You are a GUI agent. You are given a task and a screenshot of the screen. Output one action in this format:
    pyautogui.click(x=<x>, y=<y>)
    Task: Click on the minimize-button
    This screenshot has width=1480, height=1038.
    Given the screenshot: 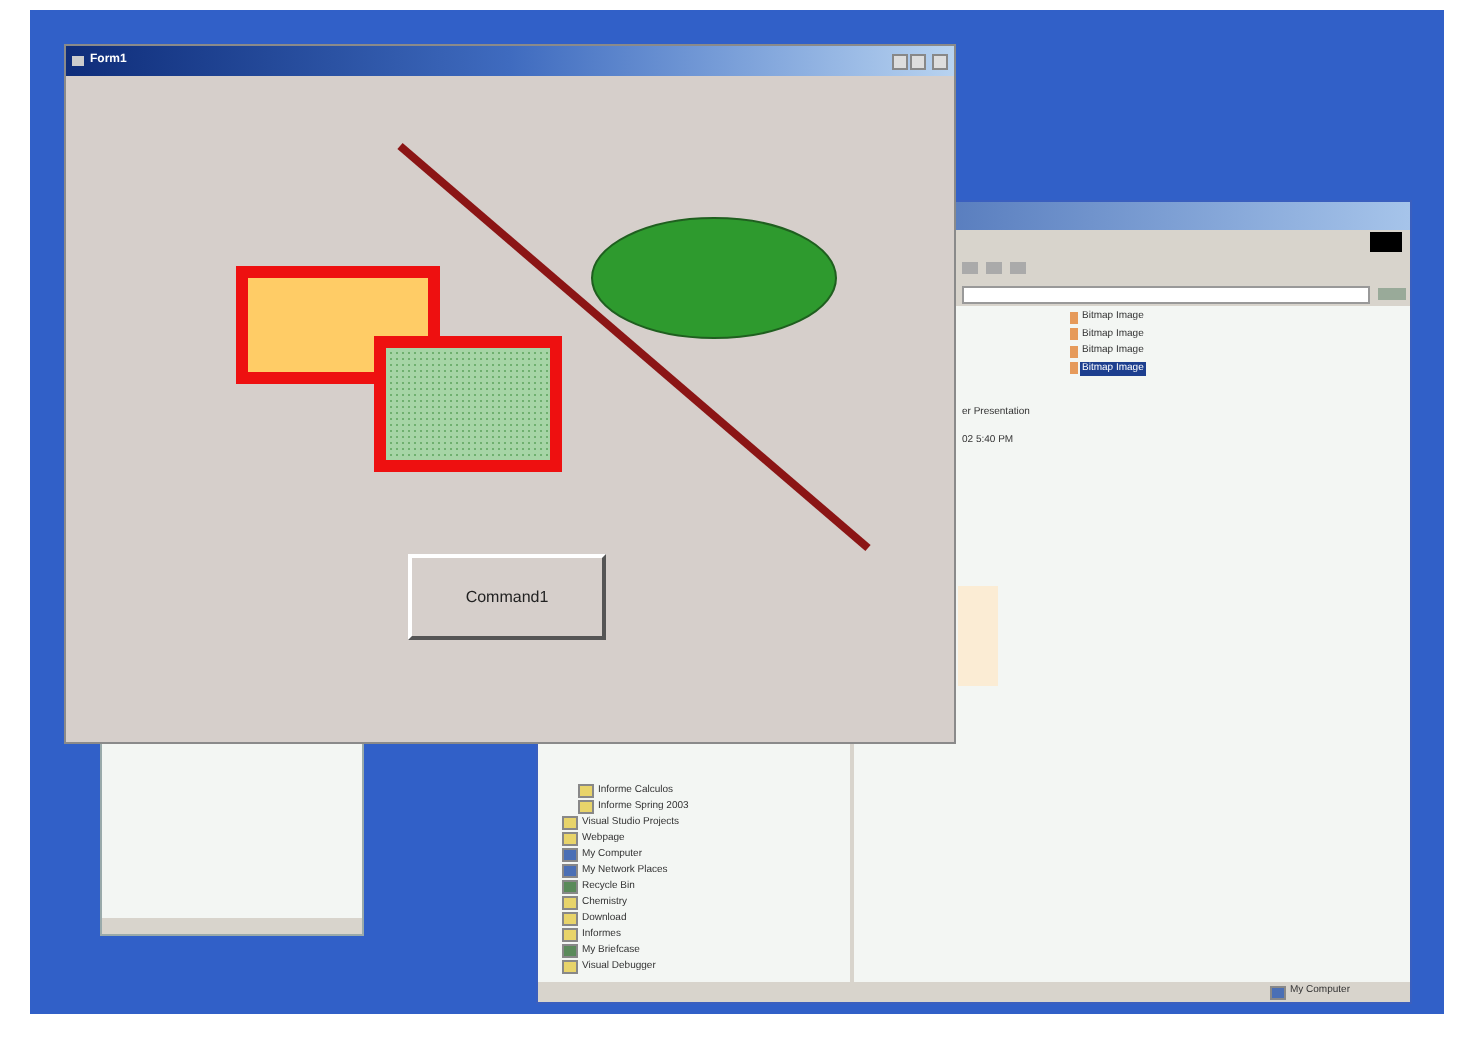 What is the action you would take?
    pyautogui.click(x=900, y=61)
    